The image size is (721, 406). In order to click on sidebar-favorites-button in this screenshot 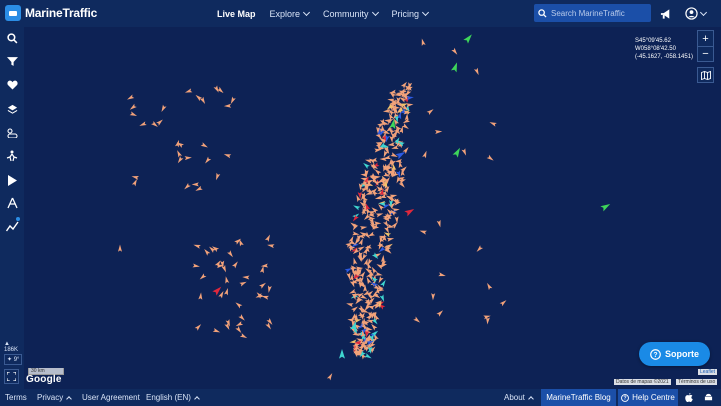, I will do `click(12, 85)`.